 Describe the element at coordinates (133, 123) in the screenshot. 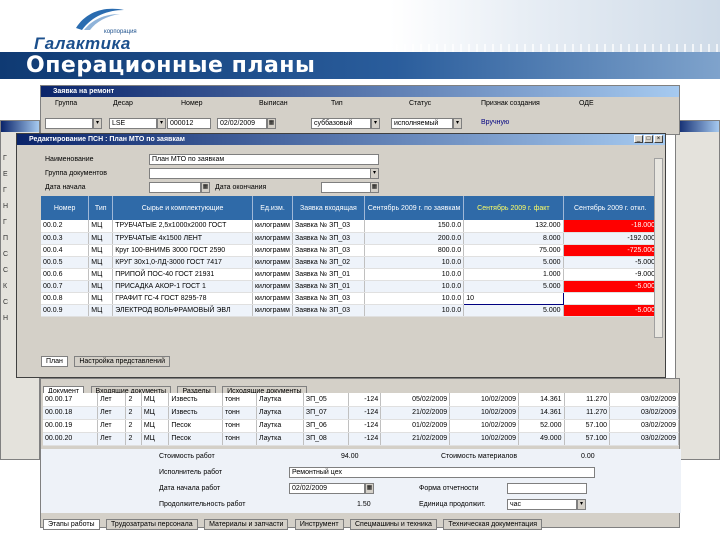

I see `desar-field: LSE` at that location.